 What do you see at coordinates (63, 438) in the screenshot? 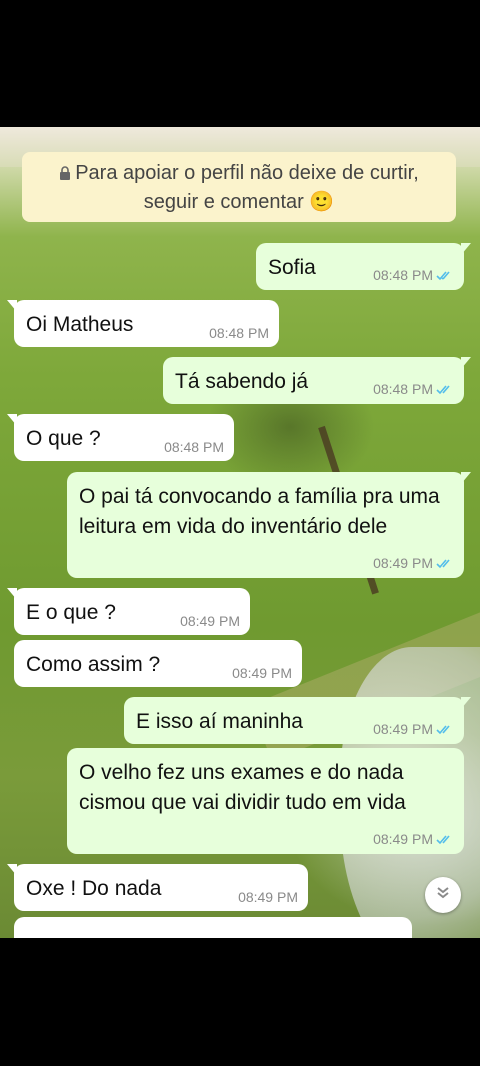
I see `message-text: O que ?` at bounding box center [63, 438].